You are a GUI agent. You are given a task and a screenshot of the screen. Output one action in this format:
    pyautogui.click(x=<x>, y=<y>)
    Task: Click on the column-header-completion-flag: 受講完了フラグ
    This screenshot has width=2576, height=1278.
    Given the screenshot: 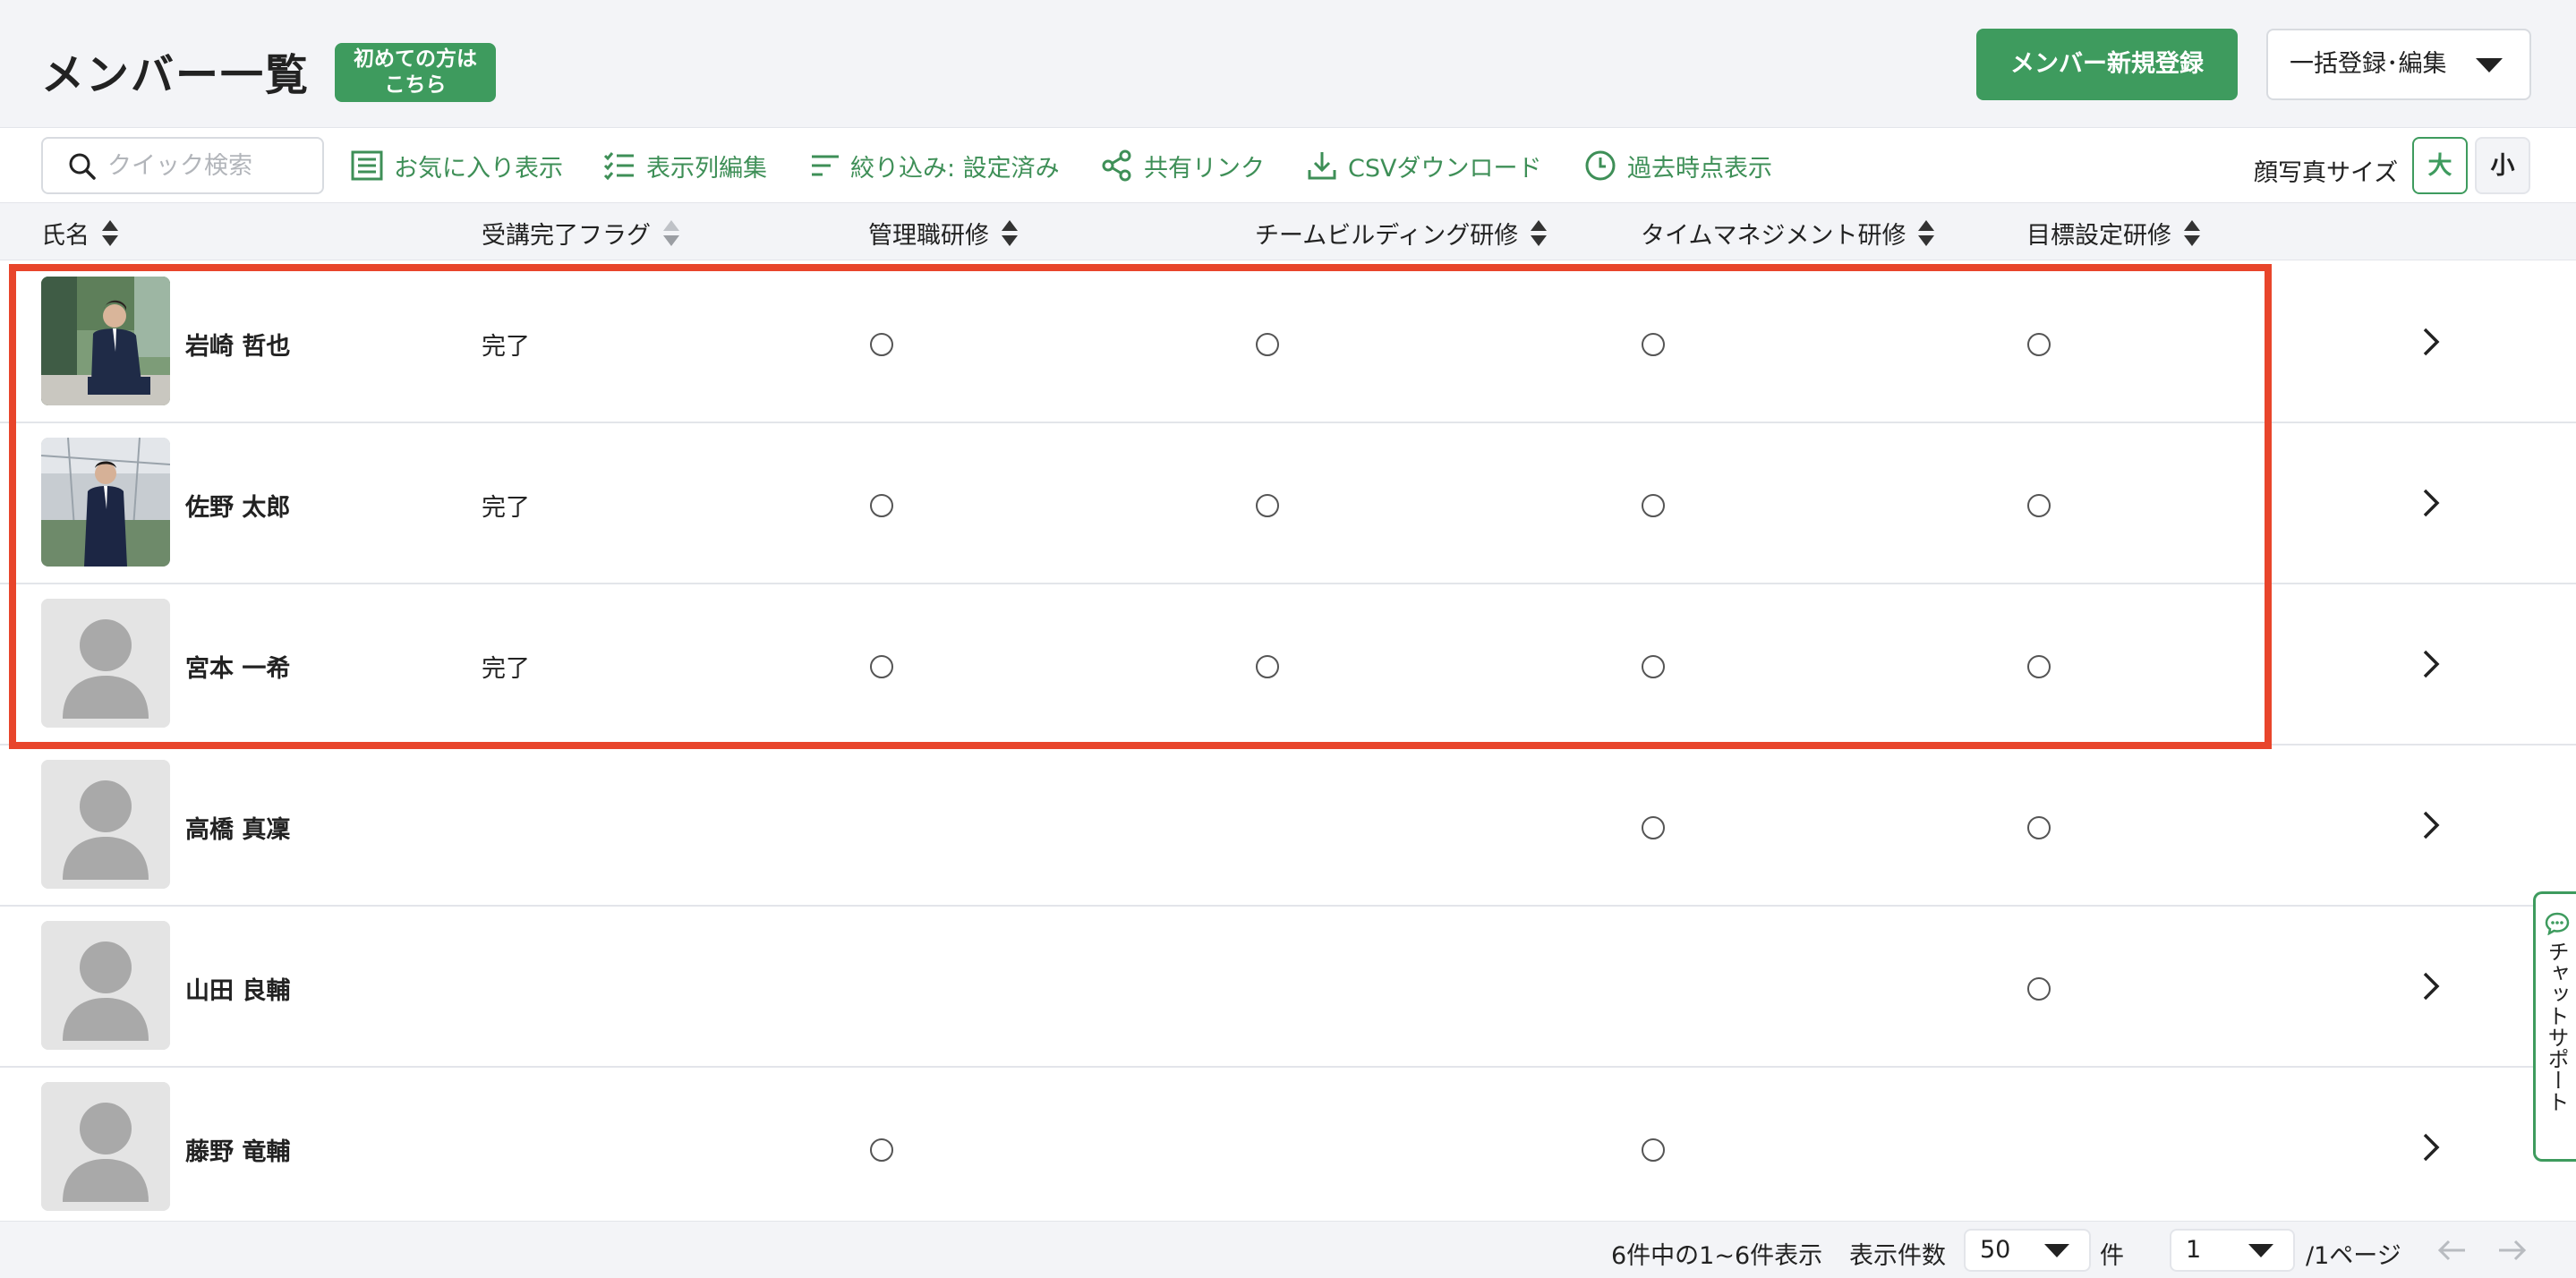 What is the action you would take?
    pyautogui.click(x=580, y=233)
    